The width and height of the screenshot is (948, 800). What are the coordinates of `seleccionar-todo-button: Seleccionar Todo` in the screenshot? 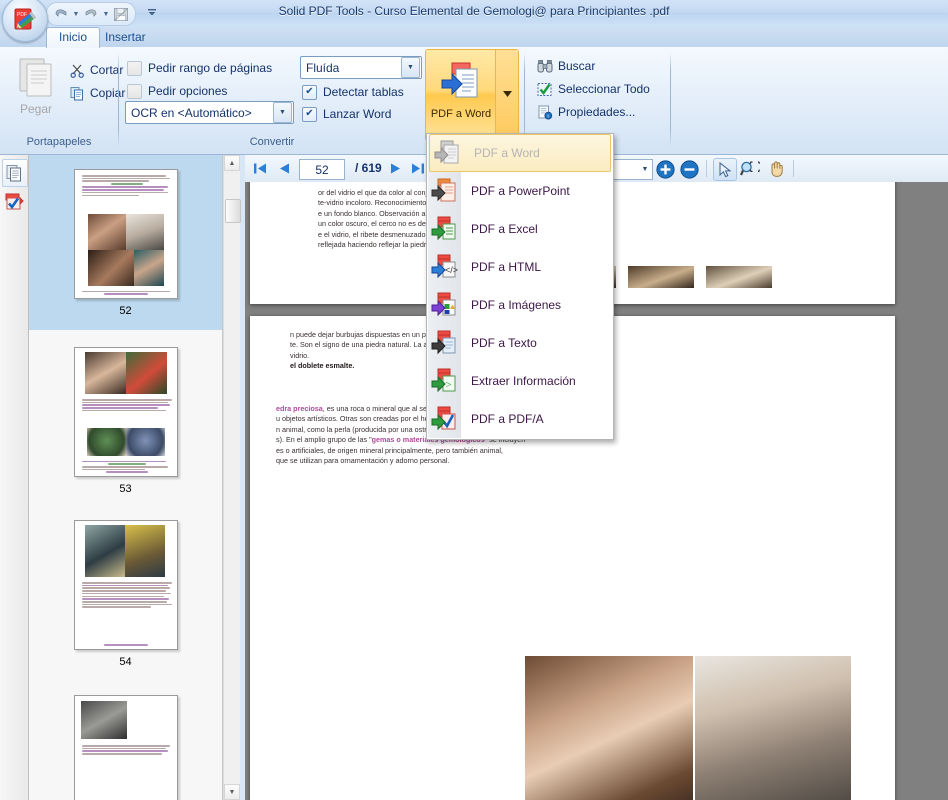 It's located at (593, 89).